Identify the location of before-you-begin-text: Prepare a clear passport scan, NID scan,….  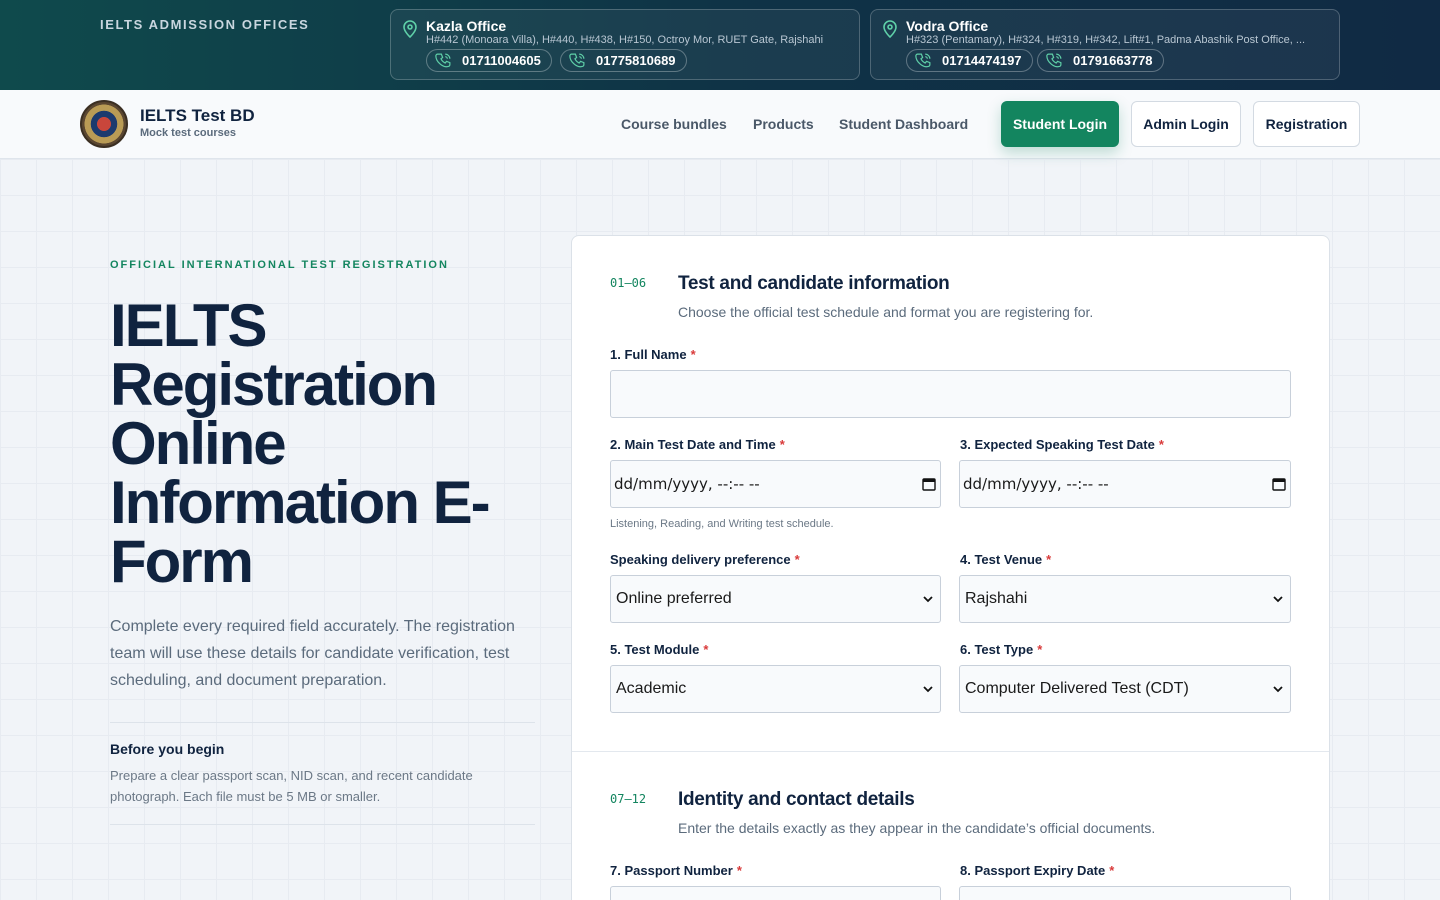
(291, 786).